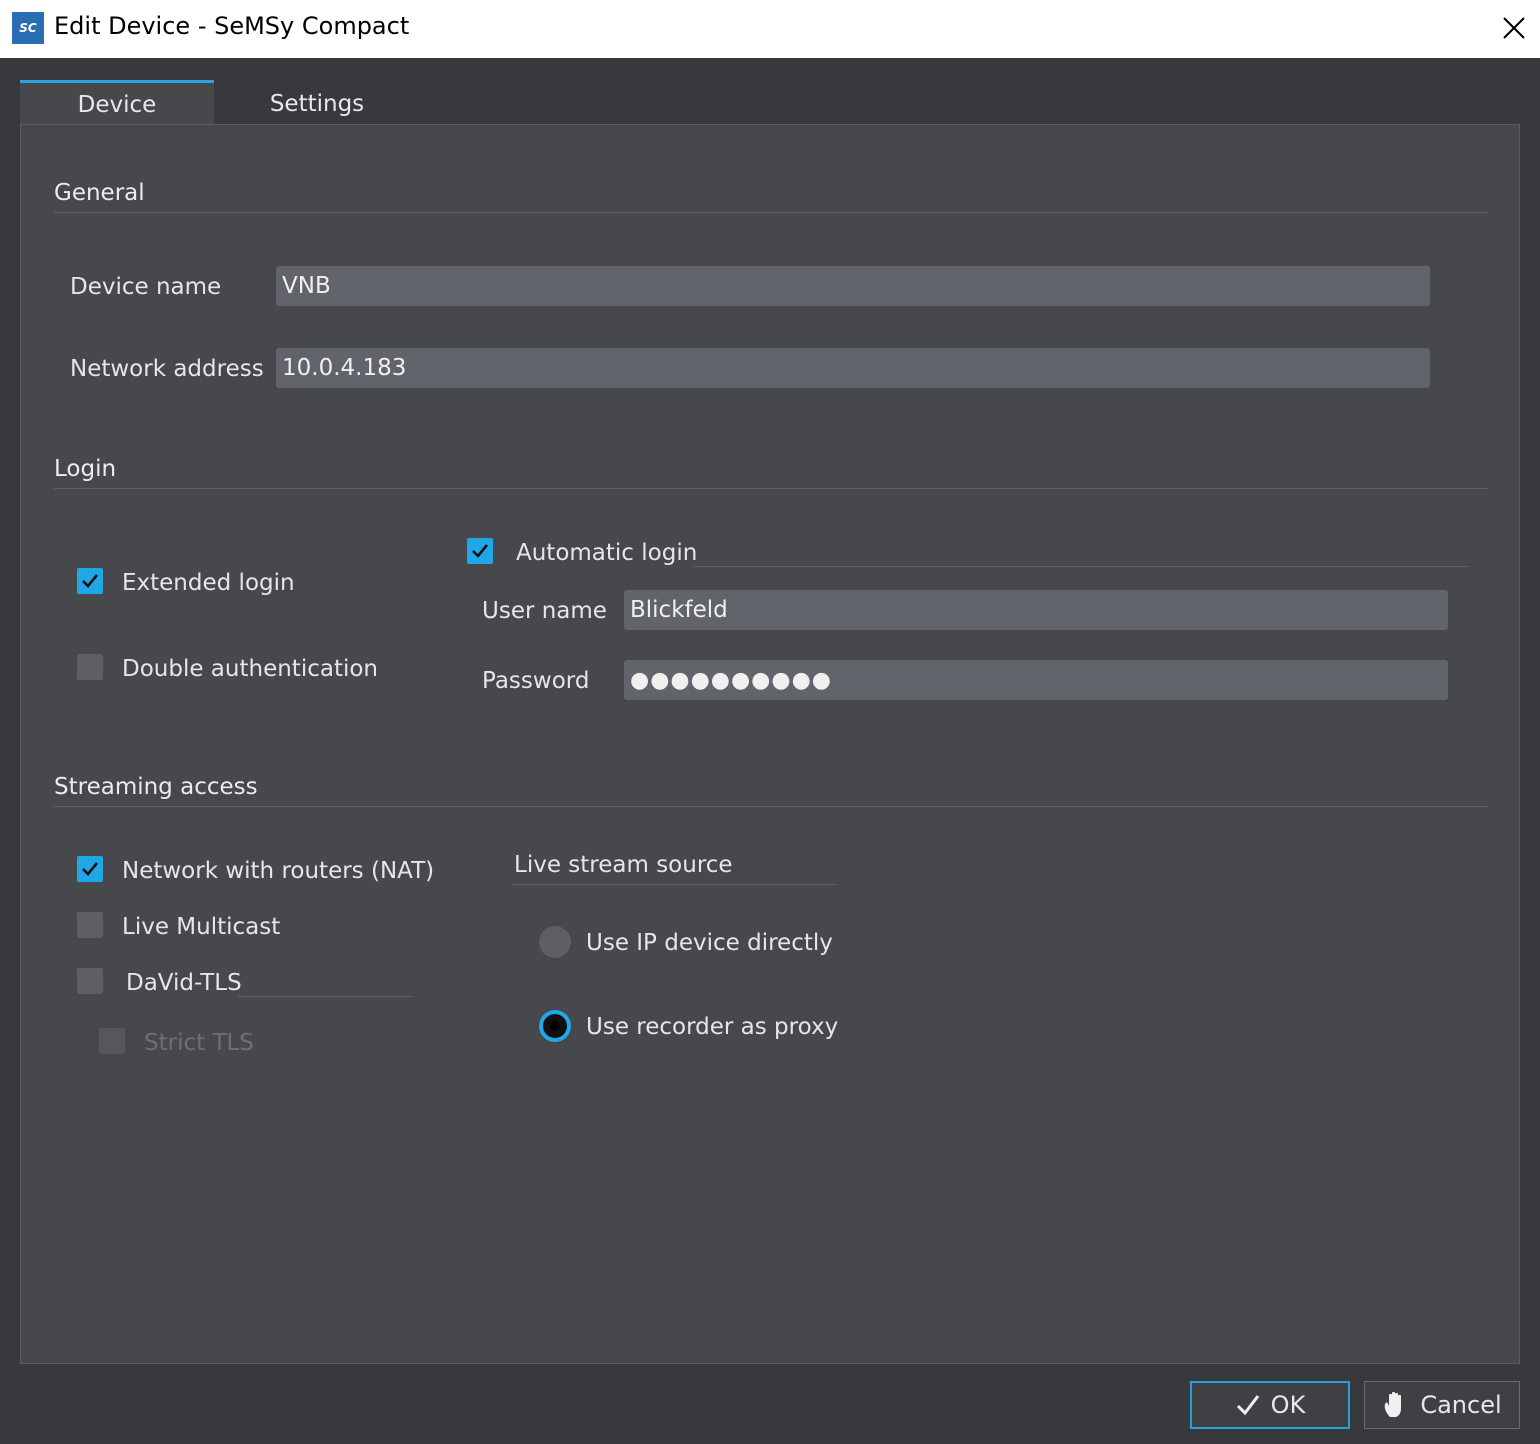 The height and width of the screenshot is (1444, 1540). I want to click on automatic-login-checkbox, so click(480, 551).